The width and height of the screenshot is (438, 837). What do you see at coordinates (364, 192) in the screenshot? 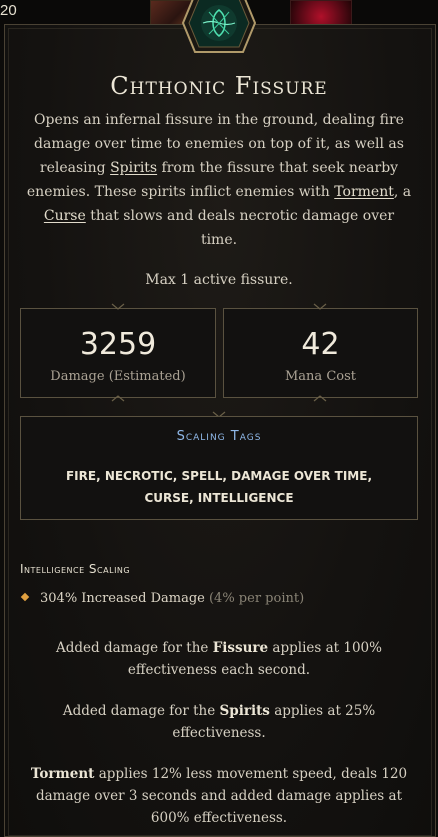
I see `keyword-torment: Torment` at bounding box center [364, 192].